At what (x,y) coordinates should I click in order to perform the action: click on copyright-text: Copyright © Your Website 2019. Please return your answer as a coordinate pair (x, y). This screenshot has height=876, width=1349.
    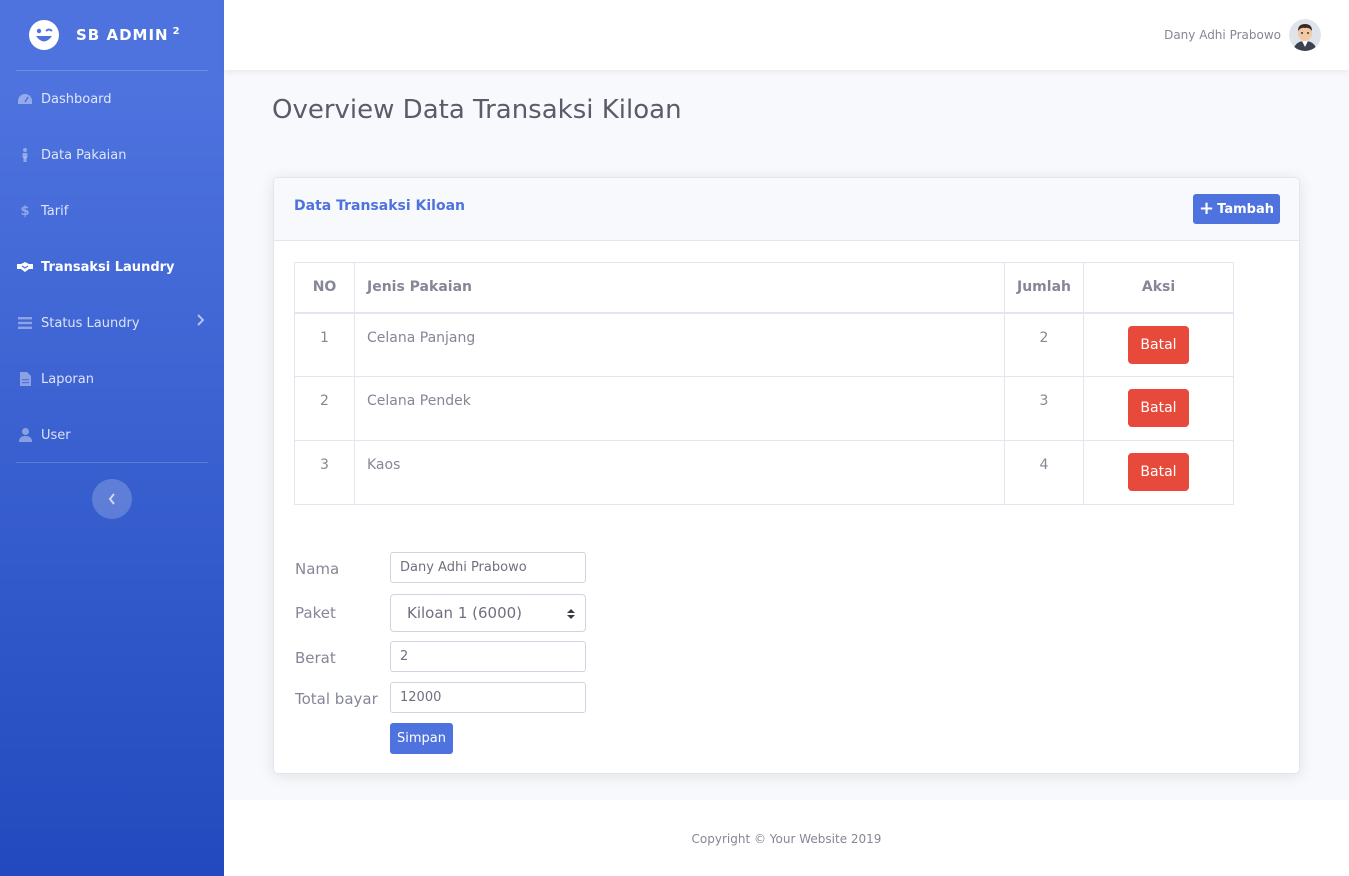
    Looking at the image, I should click on (786, 839).